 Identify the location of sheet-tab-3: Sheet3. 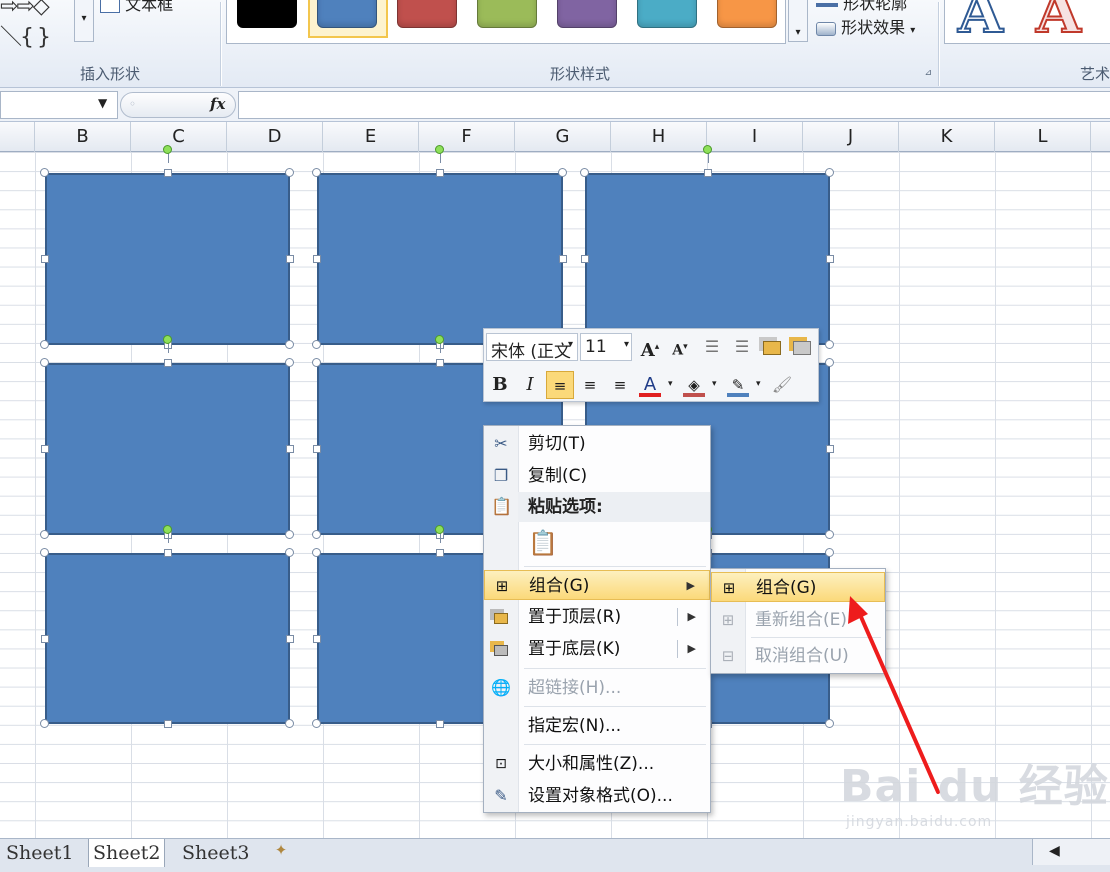
(215, 853).